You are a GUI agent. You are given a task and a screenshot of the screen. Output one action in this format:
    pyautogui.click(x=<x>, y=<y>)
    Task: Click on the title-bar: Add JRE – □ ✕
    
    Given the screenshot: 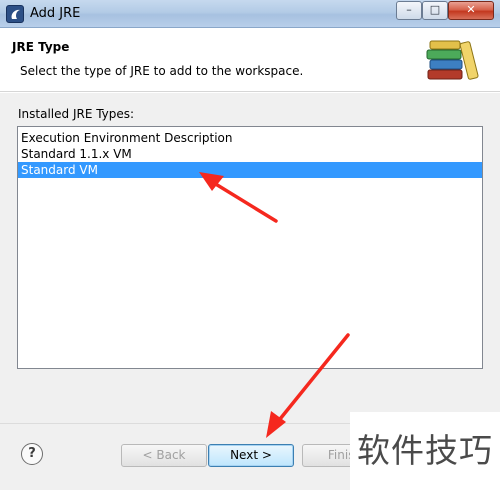 What is the action you would take?
    pyautogui.click(x=250, y=14)
    